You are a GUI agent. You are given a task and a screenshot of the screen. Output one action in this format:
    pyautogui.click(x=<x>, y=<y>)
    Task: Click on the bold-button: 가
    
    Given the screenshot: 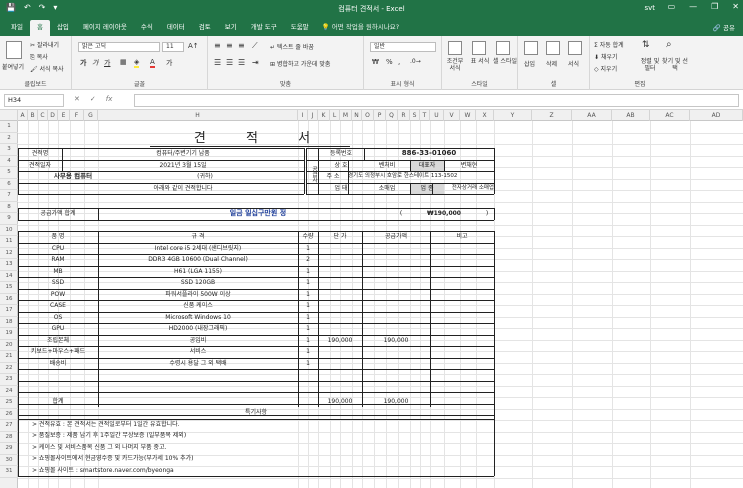 What is the action you would take?
    pyautogui.click(x=83, y=63)
    